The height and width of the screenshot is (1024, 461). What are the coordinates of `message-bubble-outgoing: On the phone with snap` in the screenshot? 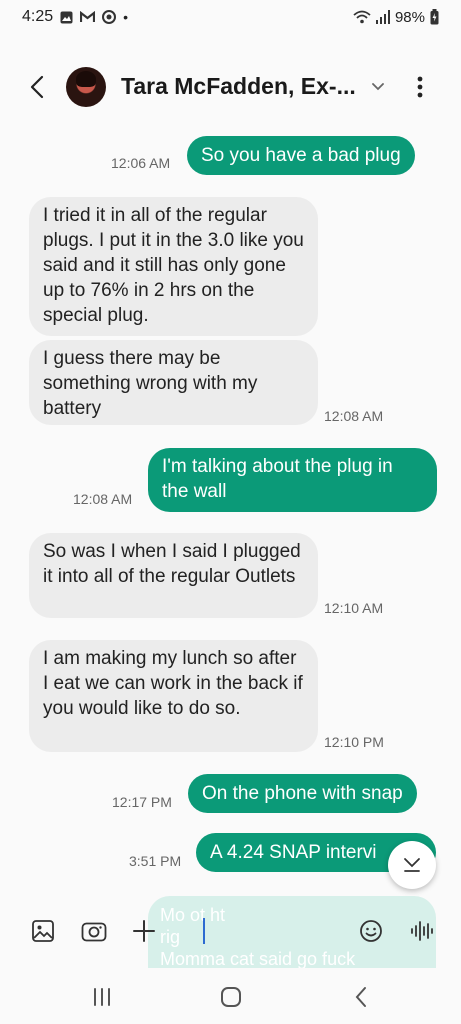 It's located at (302, 793).